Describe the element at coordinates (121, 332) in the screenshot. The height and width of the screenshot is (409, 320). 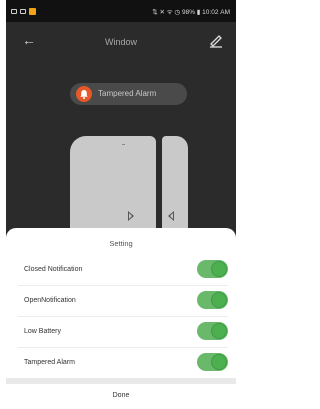
I see `setting-row-low-battery: Low Battery` at that location.